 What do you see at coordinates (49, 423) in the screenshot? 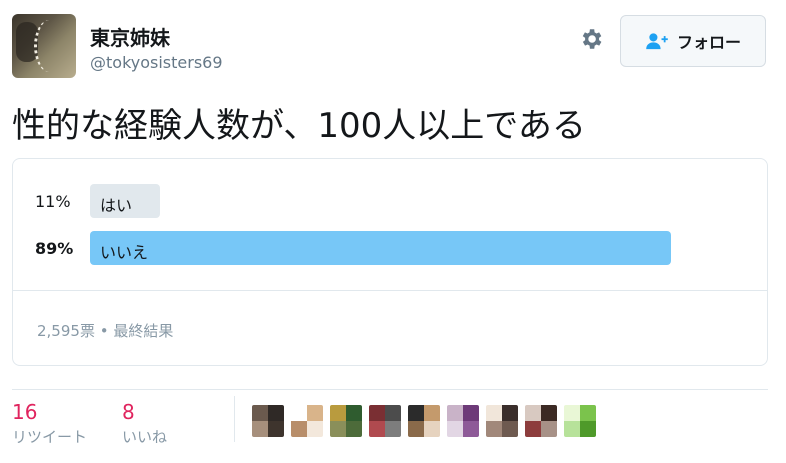
I see `retweet-stat: 16 リツイート` at bounding box center [49, 423].